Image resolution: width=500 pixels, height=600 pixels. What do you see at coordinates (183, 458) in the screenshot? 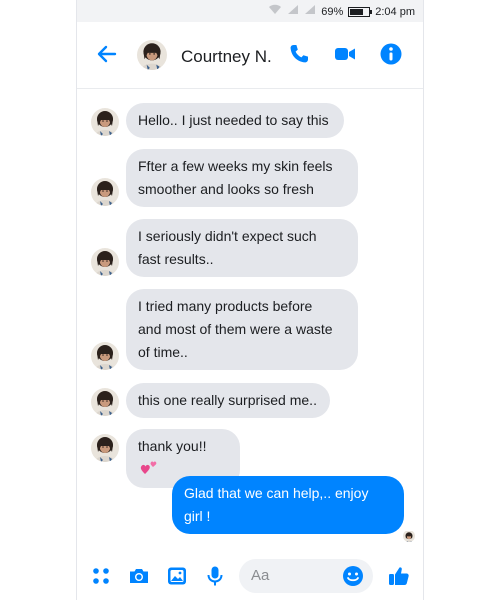
I see `message-text-line: thank you!!` at bounding box center [183, 458].